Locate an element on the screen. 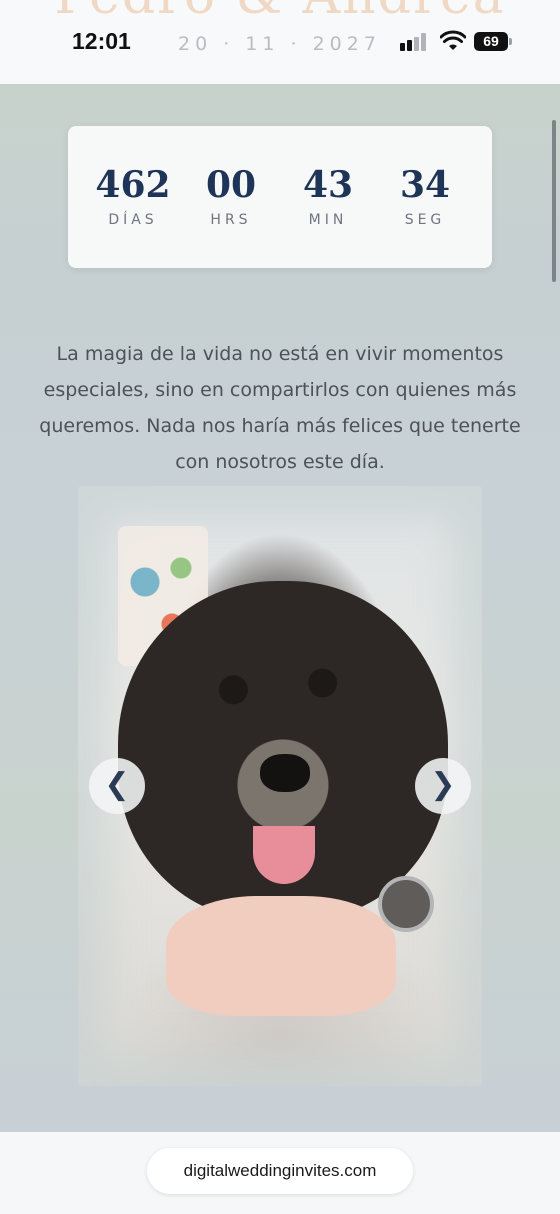  countdown-label: SEG is located at coordinates (425, 220).